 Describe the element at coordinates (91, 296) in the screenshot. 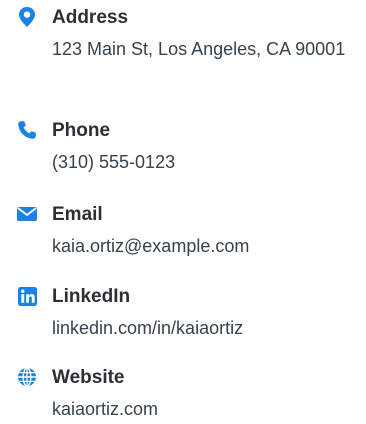

I see `contact-label-linkedin: LinkedIn` at that location.